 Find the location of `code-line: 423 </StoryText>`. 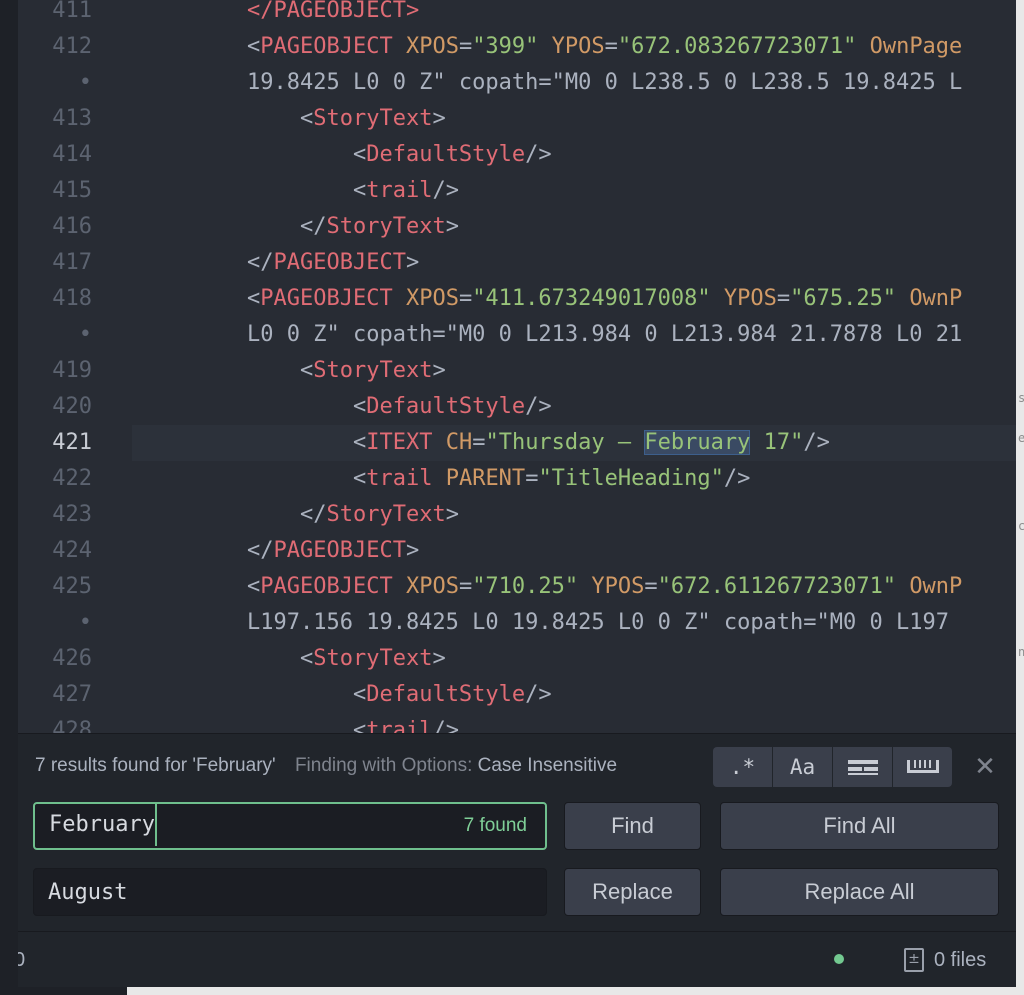

code-line: 423 </StoryText> is located at coordinates (517, 515).